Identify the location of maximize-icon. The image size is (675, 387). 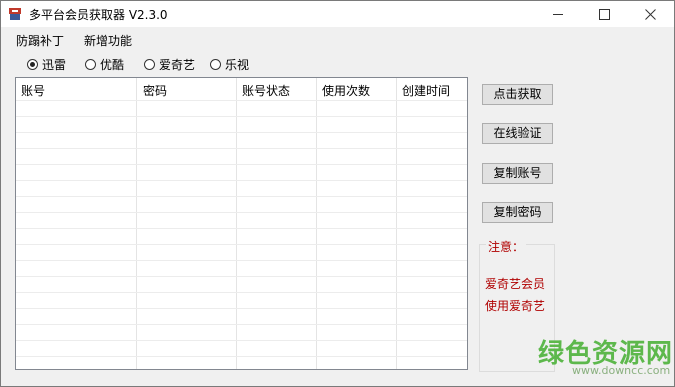
(604, 14).